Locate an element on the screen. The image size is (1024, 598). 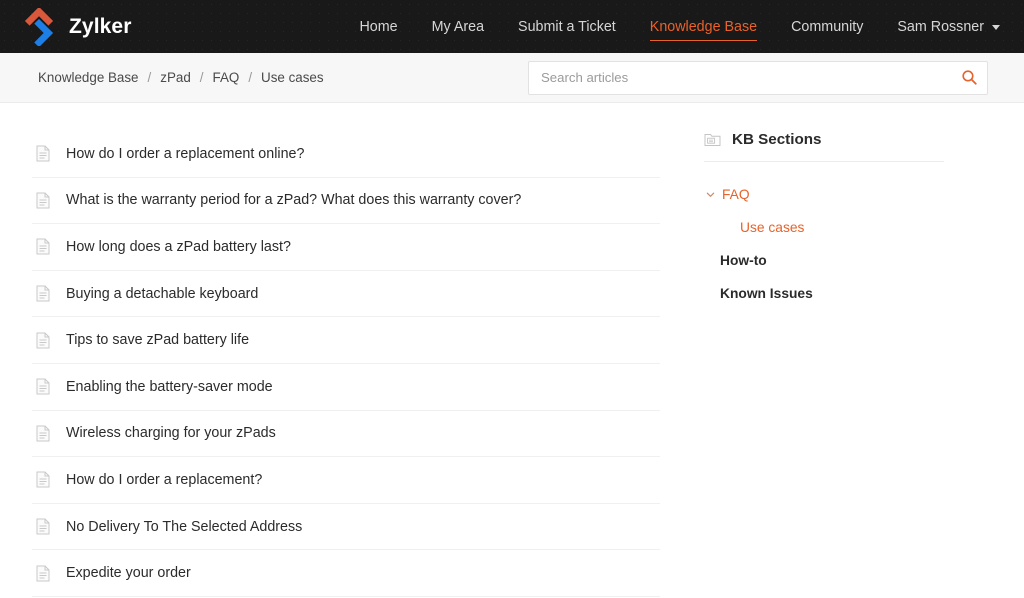
kb-sections-header: KB Sections is located at coordinates (824, 146).